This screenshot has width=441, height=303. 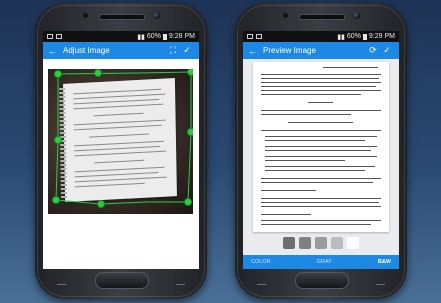 I want to click on crop-handle-top, so click(x=98, y=73).